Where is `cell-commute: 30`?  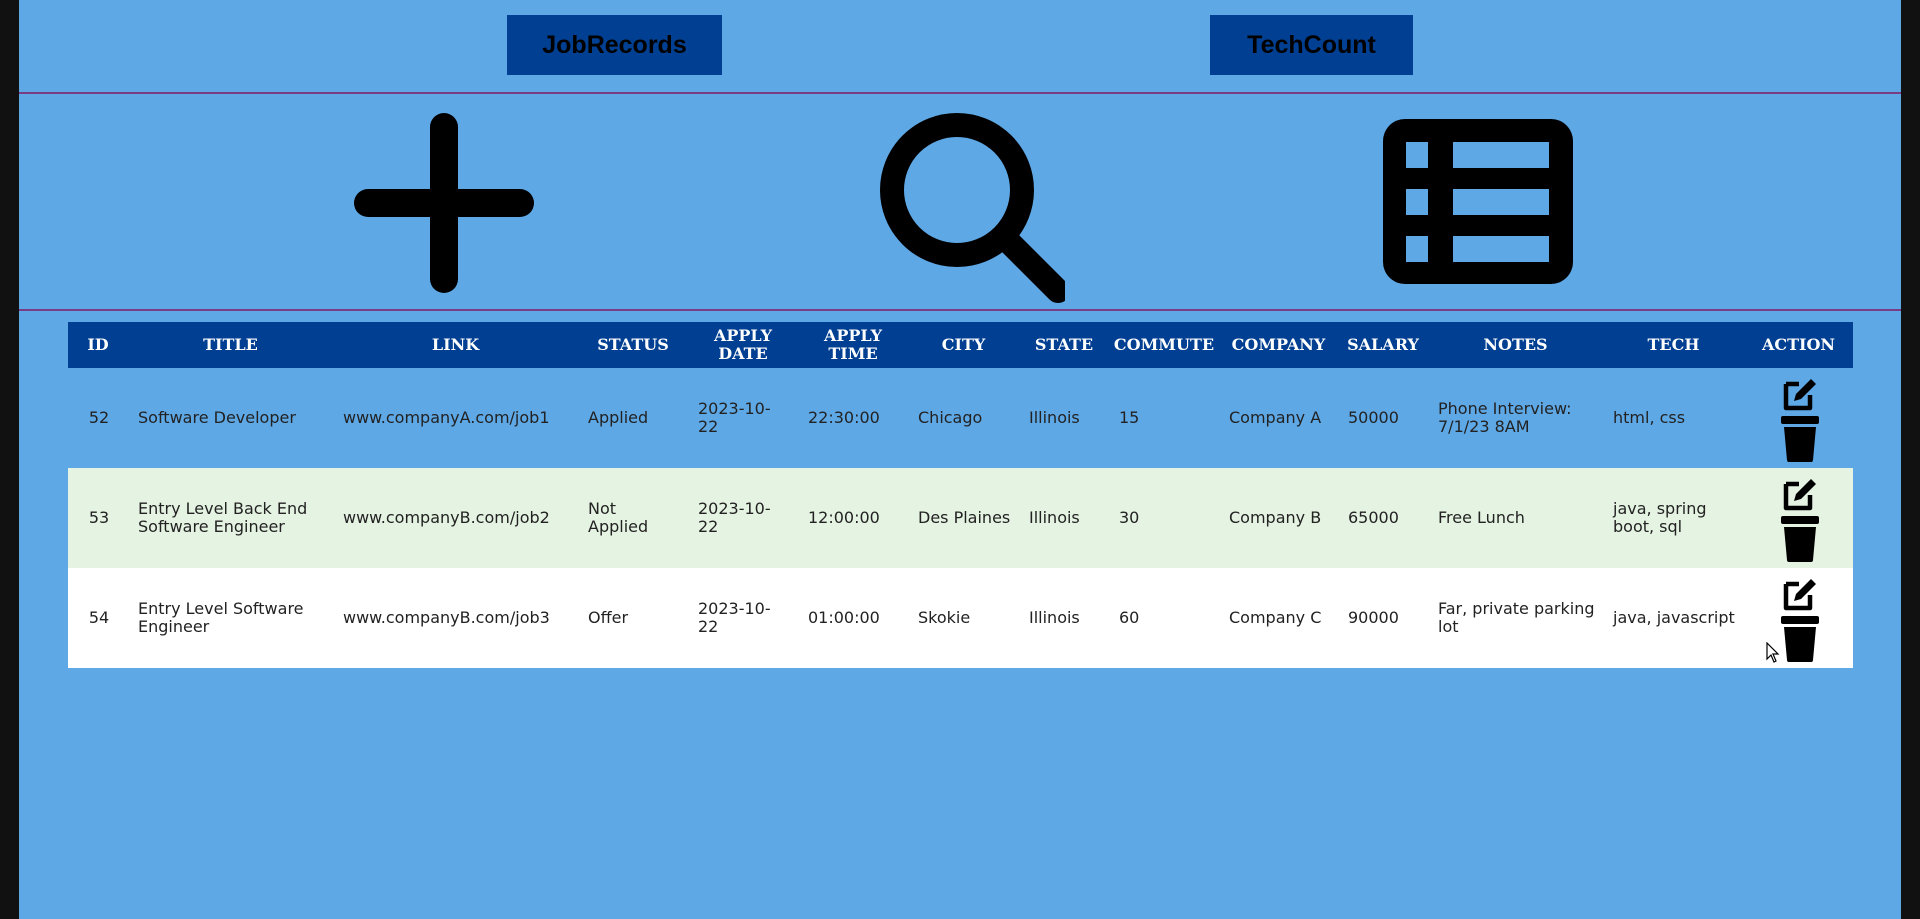 cell-commute: 30 is located at coordinates (1164, 518).